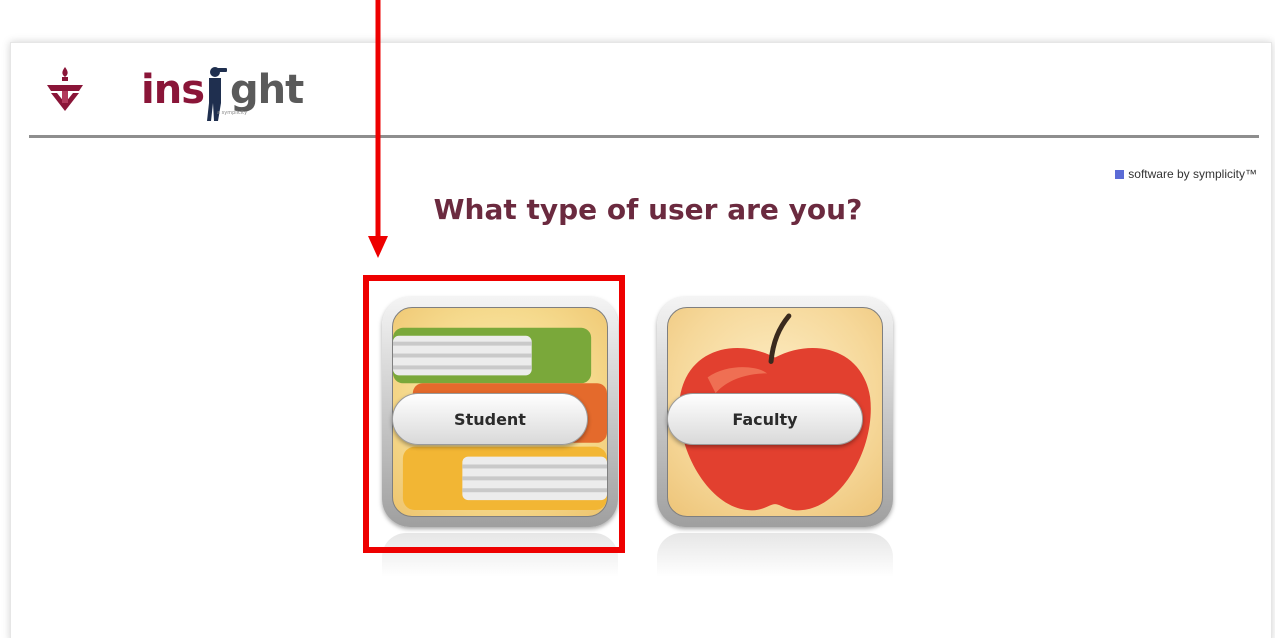  Describe the element at coordinates (494, 414) in the screenshot. I see `annotation-highlight-box` at that location.